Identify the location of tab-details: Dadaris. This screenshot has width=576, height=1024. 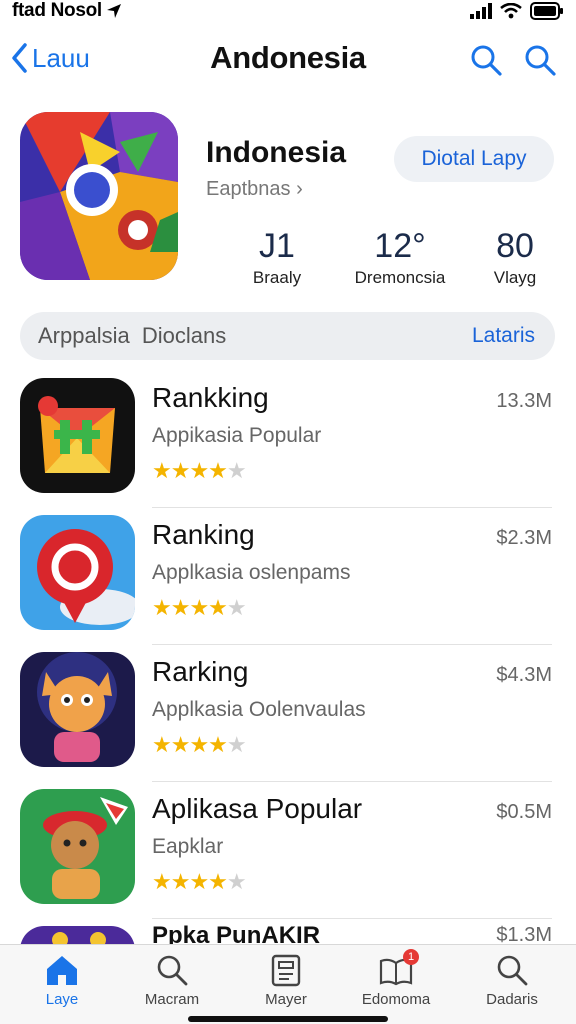
(512, 980).